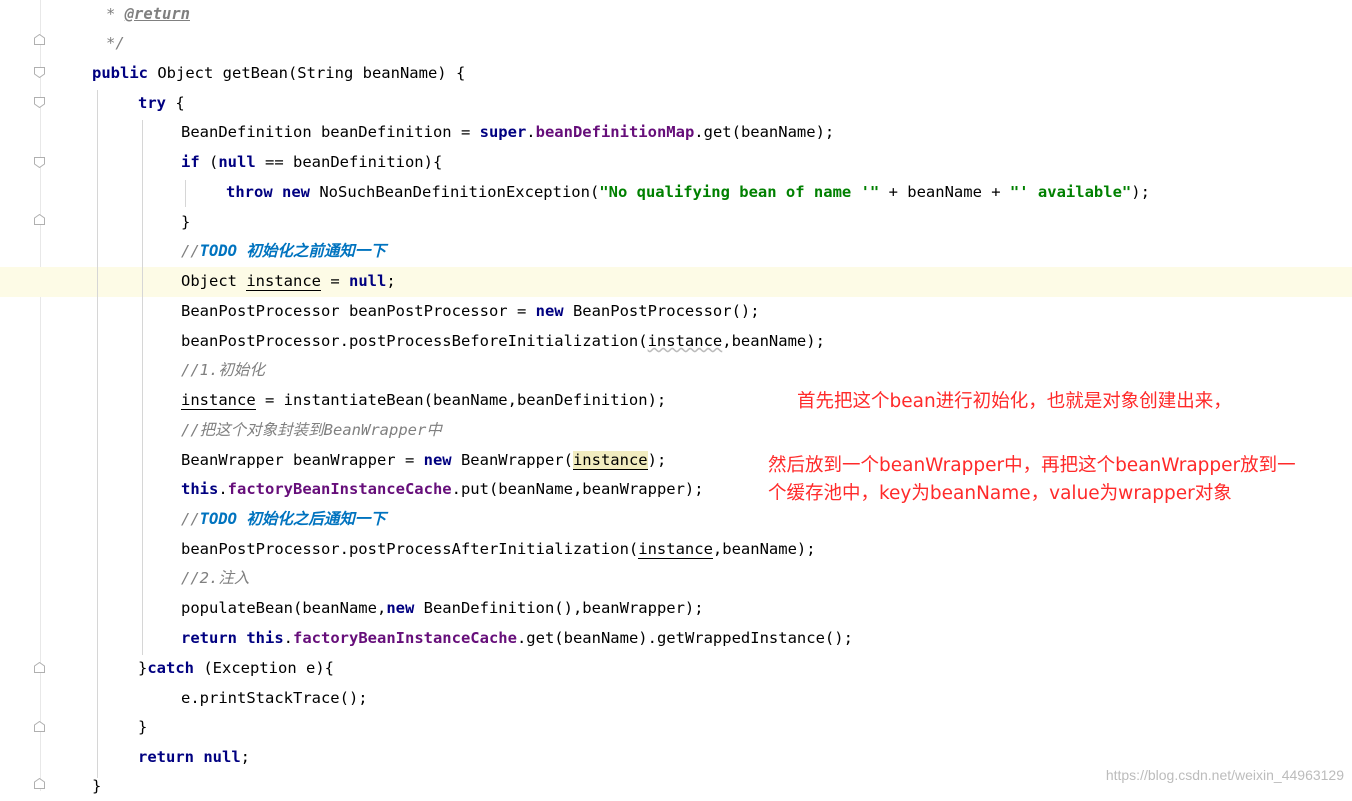  Describe the element at coordinates (1070, 192) in the screenshot. I see `code-token: "' available"` at that location.